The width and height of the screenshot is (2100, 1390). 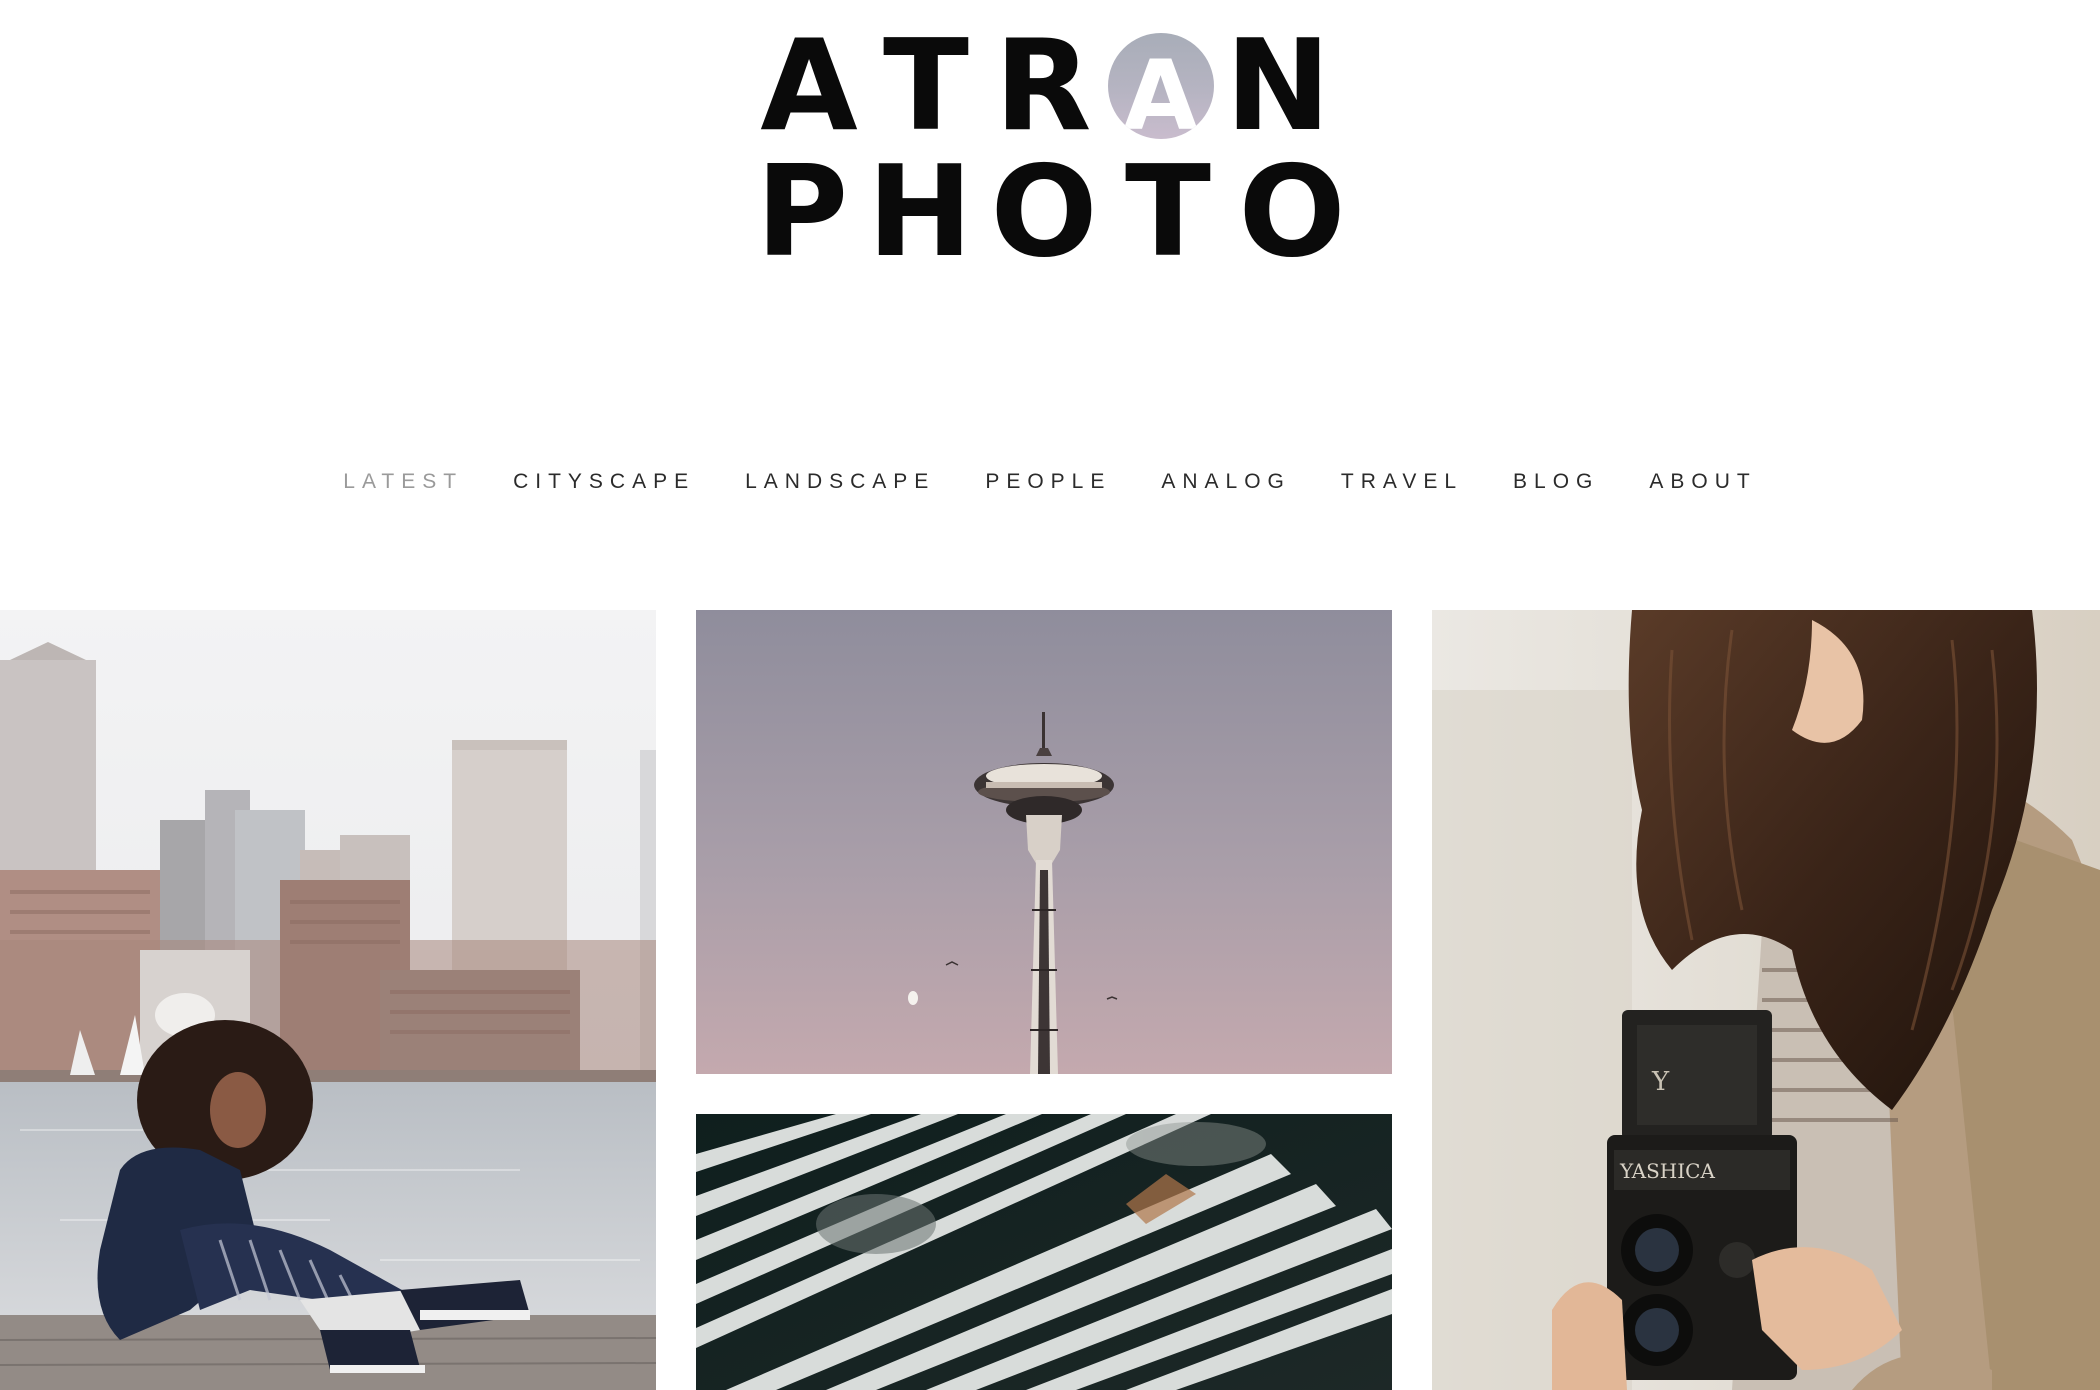 What do you see at coordinates (1556, 482) in the screenshot?
I see `nav-blog: BLOG` at bounding box center [1556, 482].